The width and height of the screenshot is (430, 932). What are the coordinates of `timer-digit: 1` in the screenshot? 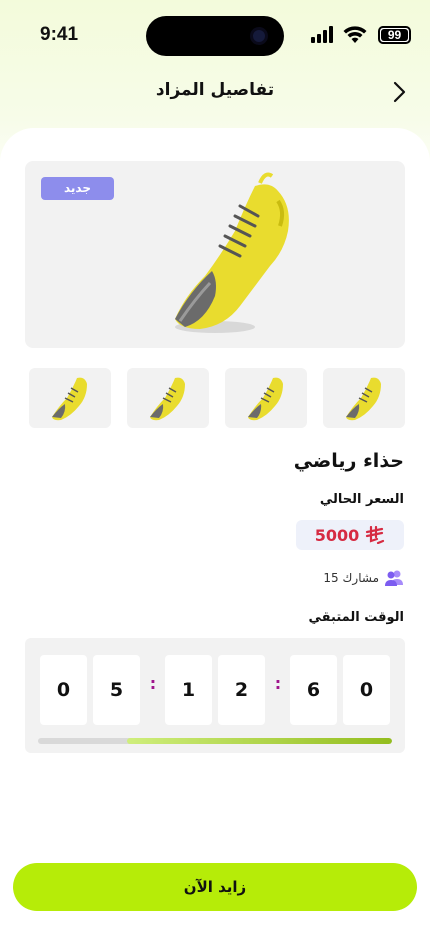 It's located at (188, 690).